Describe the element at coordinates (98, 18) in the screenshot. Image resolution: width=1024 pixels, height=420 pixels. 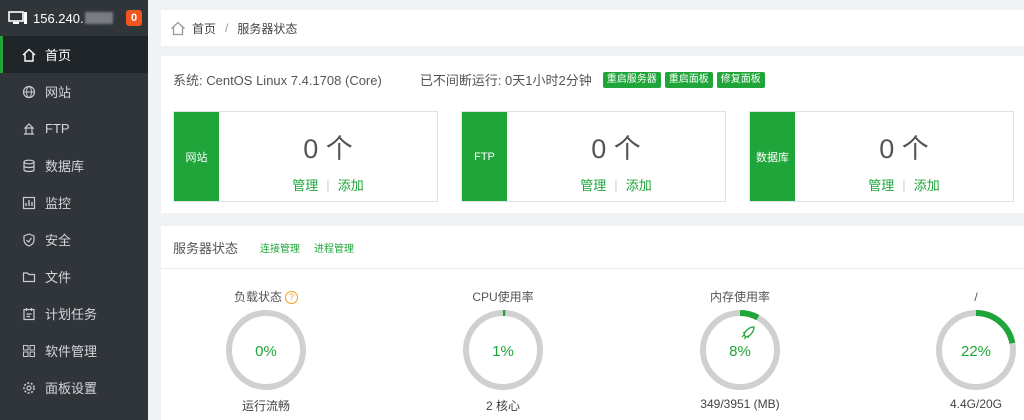
I see `ip-redaction` at that location.